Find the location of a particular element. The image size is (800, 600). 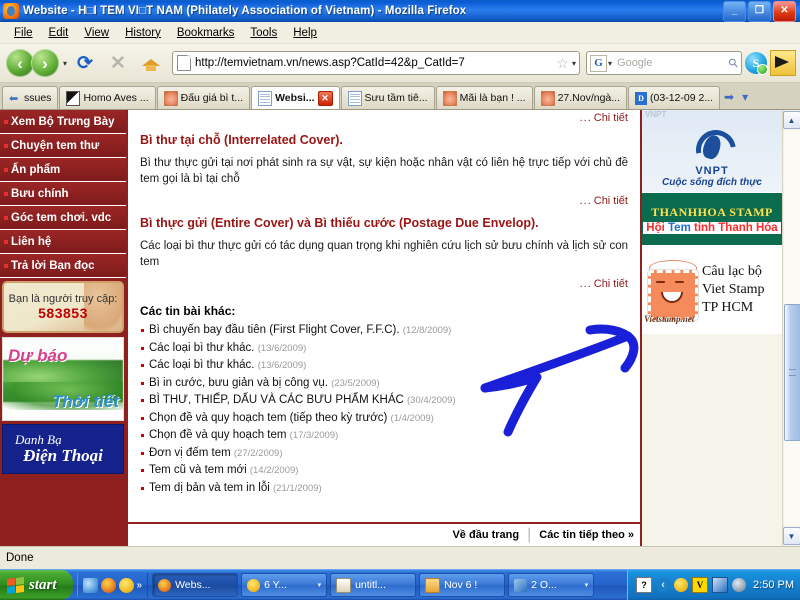

sidebar-item-buu-chinh: Bưu chính is located at coordinates (63, 194).